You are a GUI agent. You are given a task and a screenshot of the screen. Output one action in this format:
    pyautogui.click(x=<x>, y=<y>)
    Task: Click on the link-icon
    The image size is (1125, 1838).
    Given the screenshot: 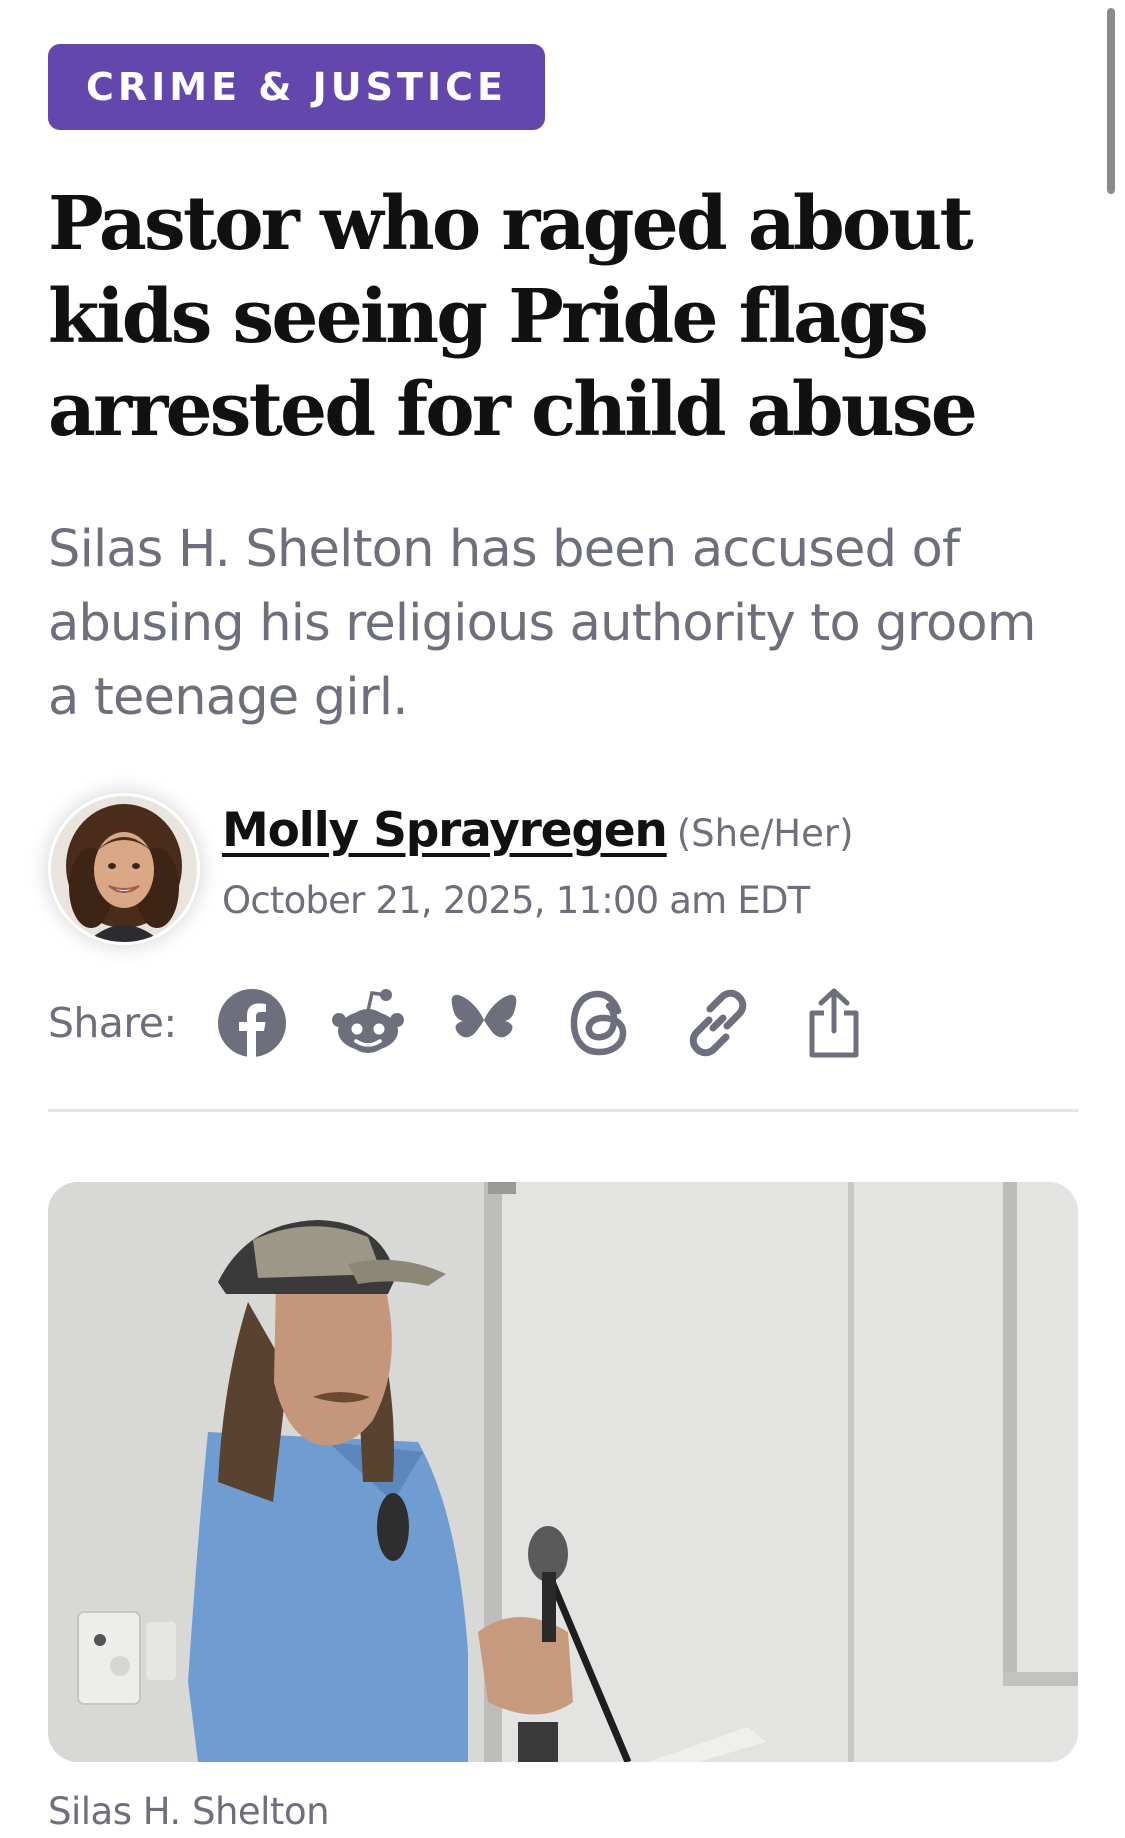 What is the action you would take?
    pyautogui.click(x=718, y=1023)
    